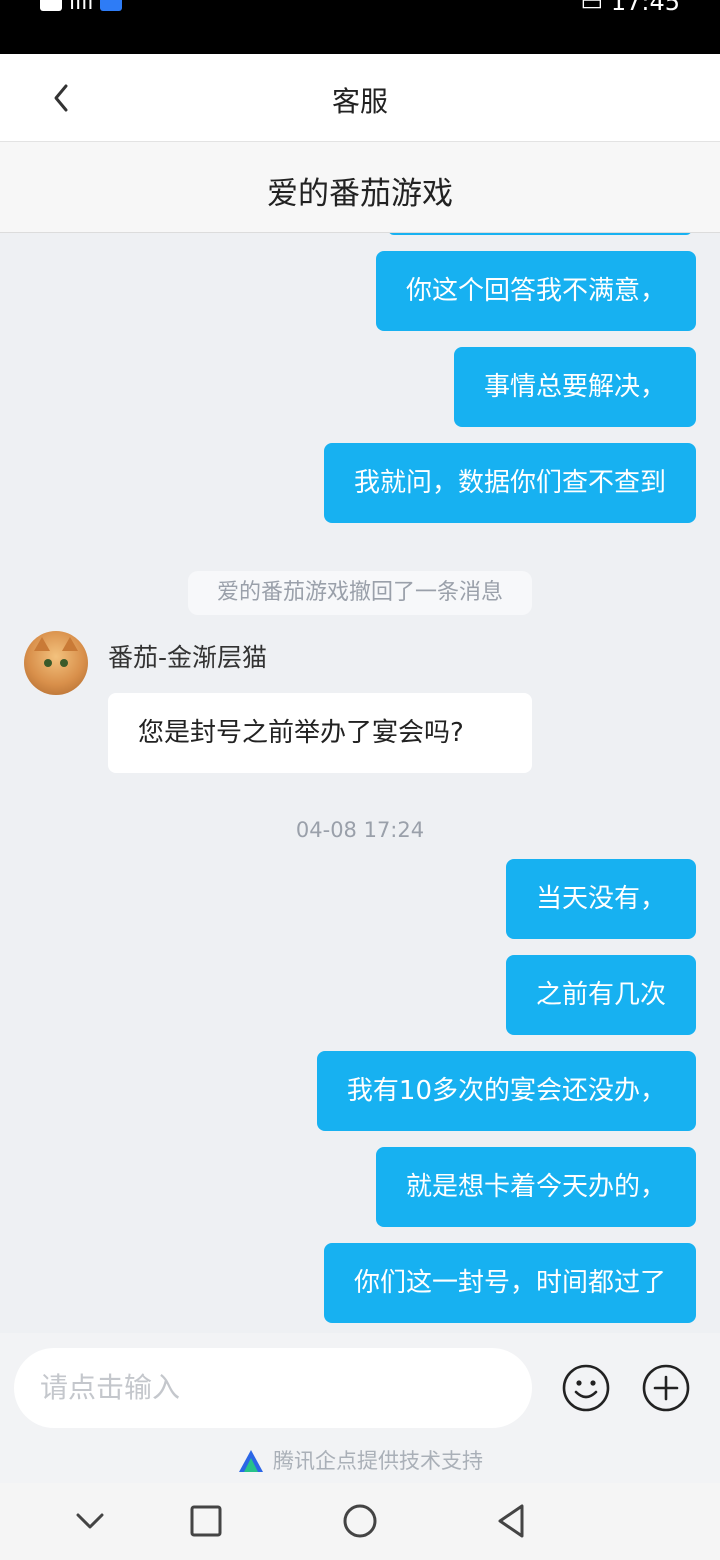 The width and height of the screenshot is (720, 1560). I want to click on home-circle-icon, so click(360, 1521).